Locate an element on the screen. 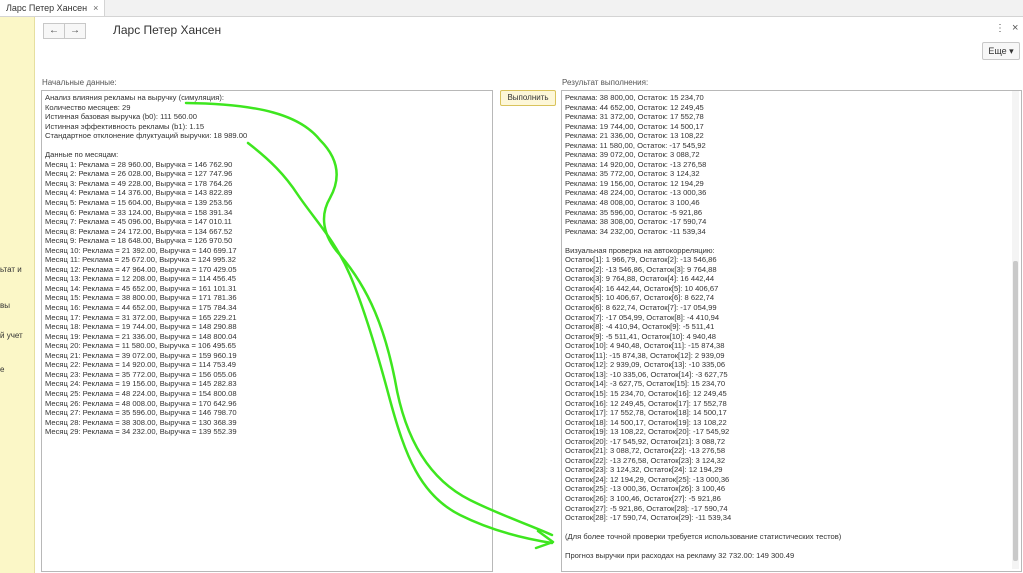 The image size is (1023, 573). text-line: Реклама: 44 652,00, Остаток: 12 249,45 is located at coordinates (634, 107).